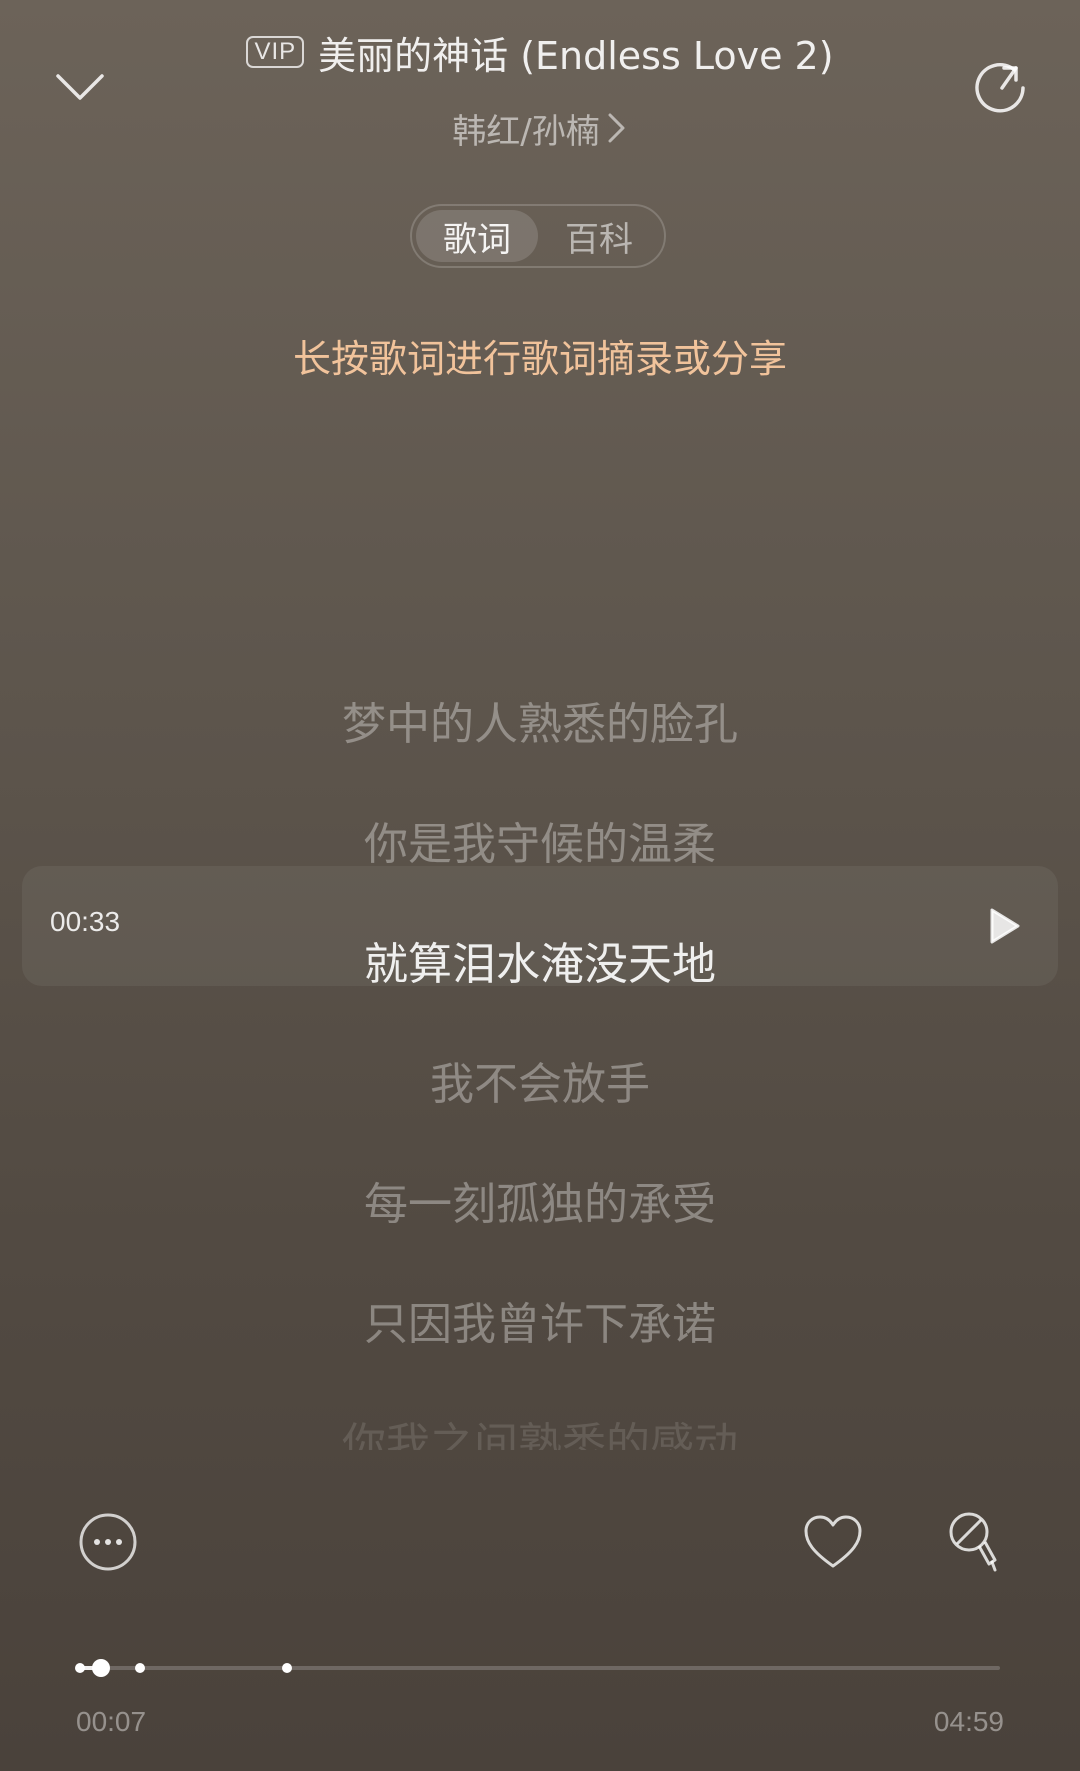 This screenshot has width=1080, height=1771. What do you see at coordinates (477, 236) in the screenshot?
I see `tab-lyrics: 歌词` at bounding box center [477, 236].